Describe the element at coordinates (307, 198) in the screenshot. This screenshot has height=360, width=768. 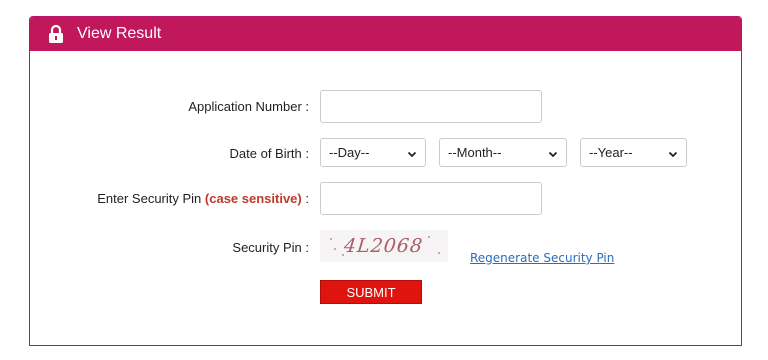
I see `label-colon: :` at that location.